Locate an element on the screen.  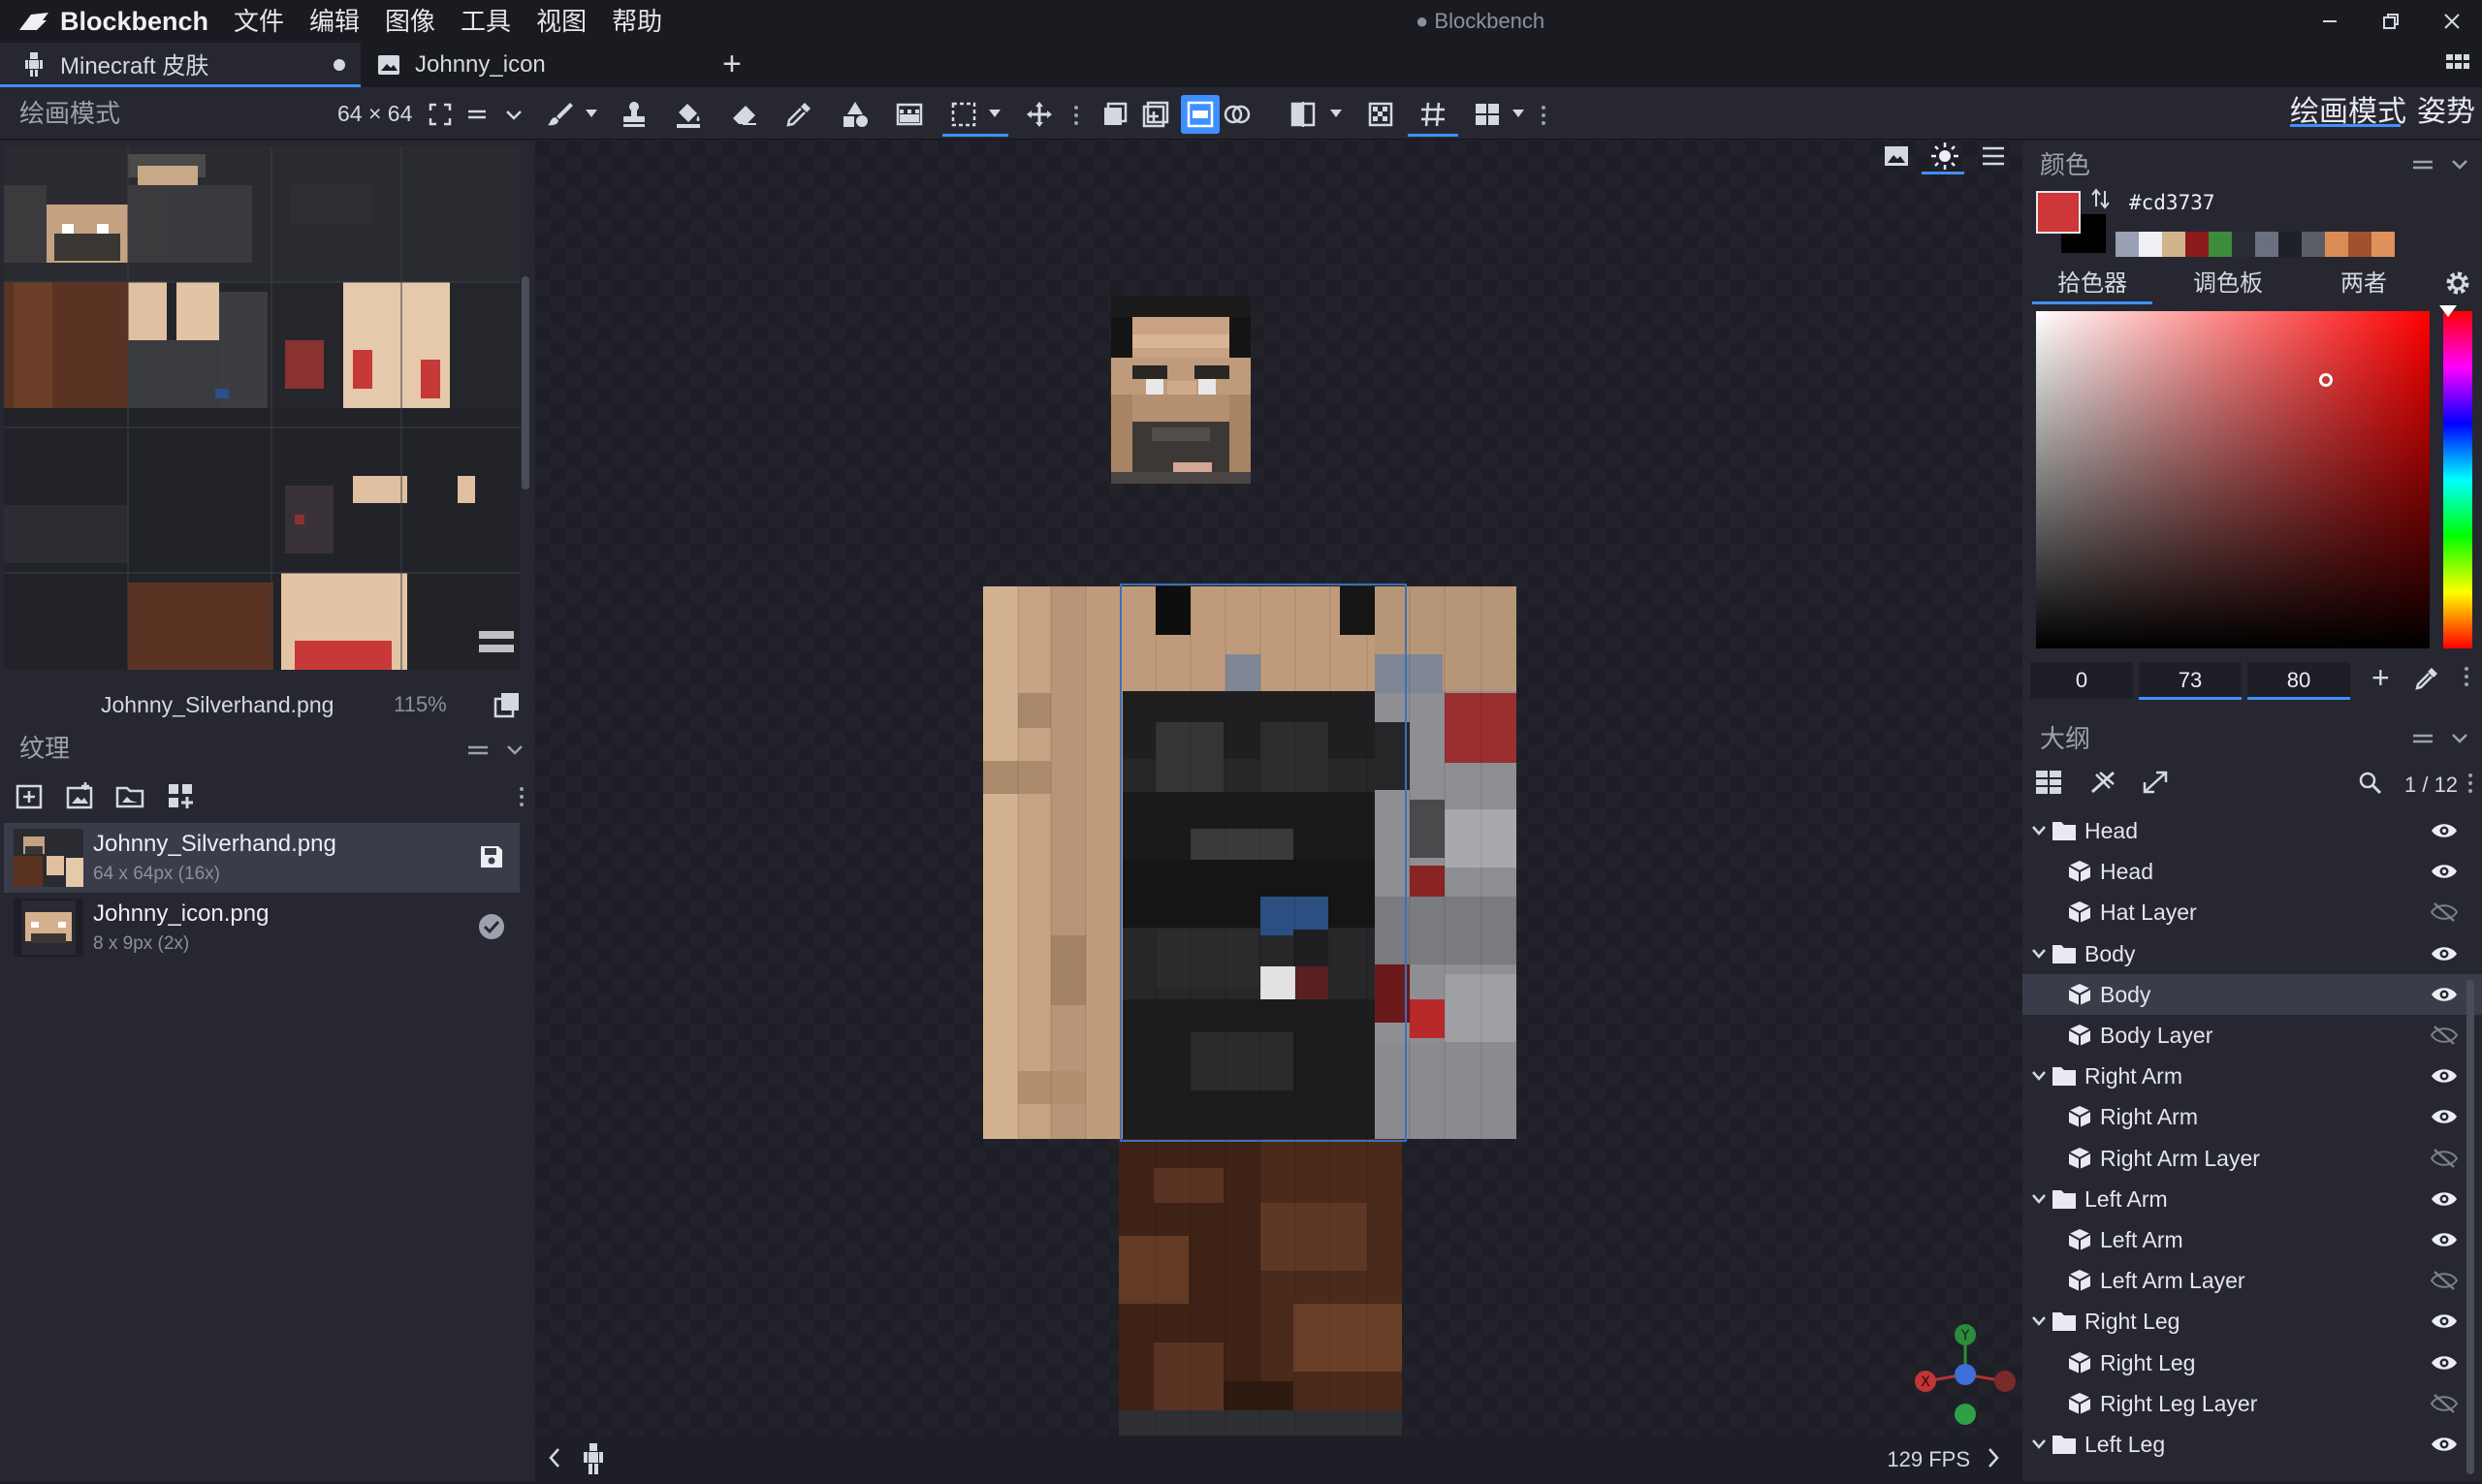
menu-view: 视图 is located at coordinates (561, 22).